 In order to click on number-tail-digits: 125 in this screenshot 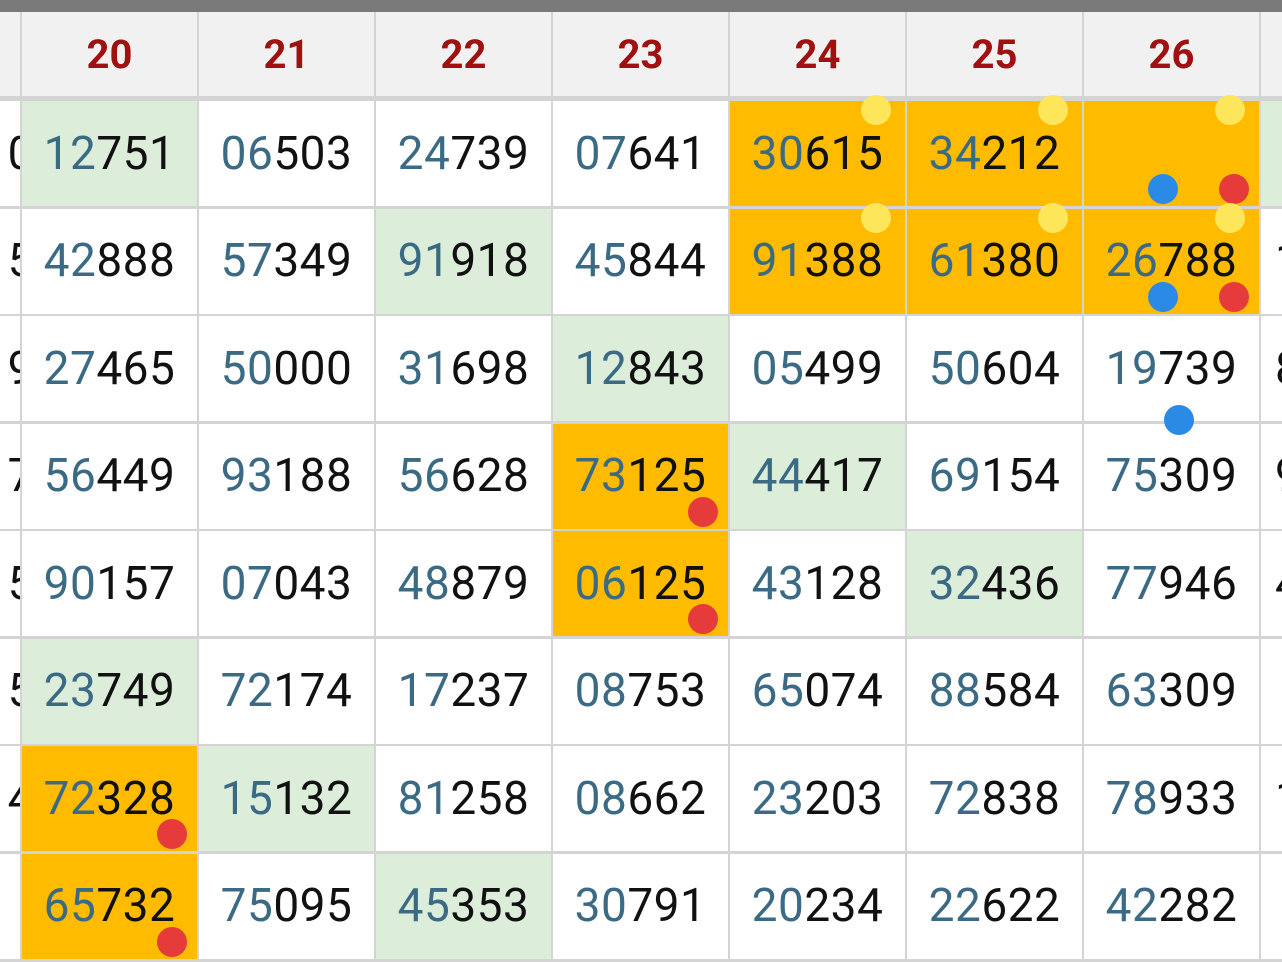, I will do `click(667, 583)`.